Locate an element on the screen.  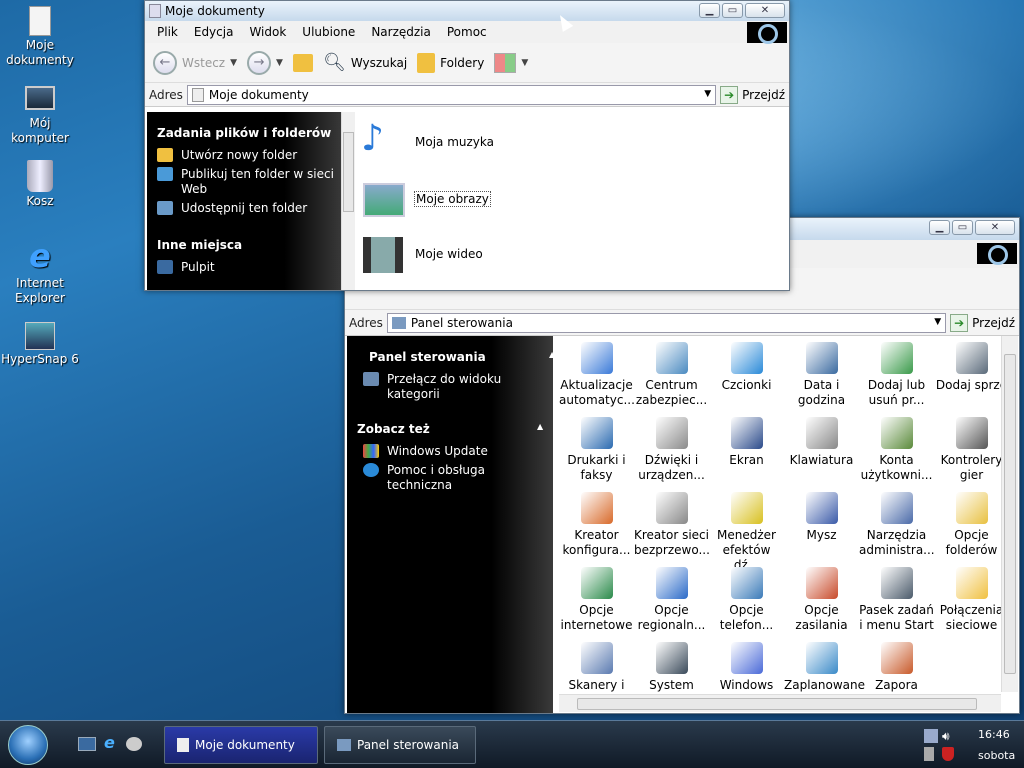
desktop-icon-documents: Moje dokumenty is located at coordinates (40, 37).